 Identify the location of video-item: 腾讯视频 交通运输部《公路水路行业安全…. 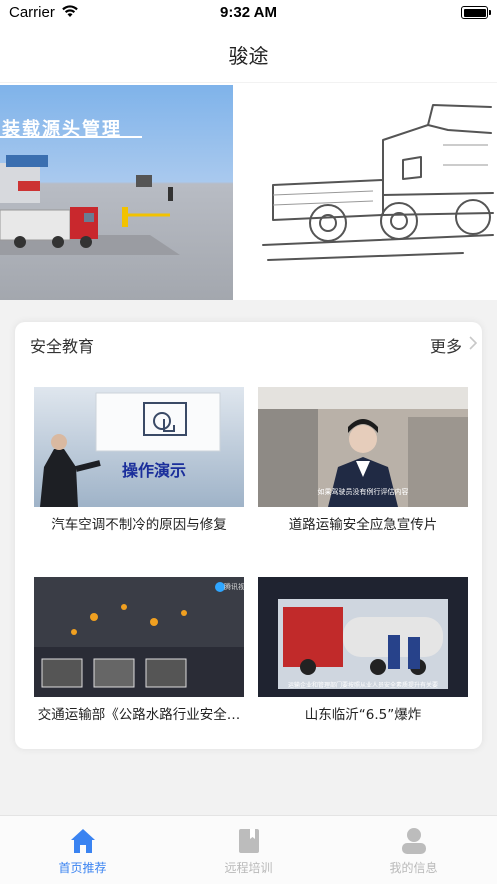
(139, 657).